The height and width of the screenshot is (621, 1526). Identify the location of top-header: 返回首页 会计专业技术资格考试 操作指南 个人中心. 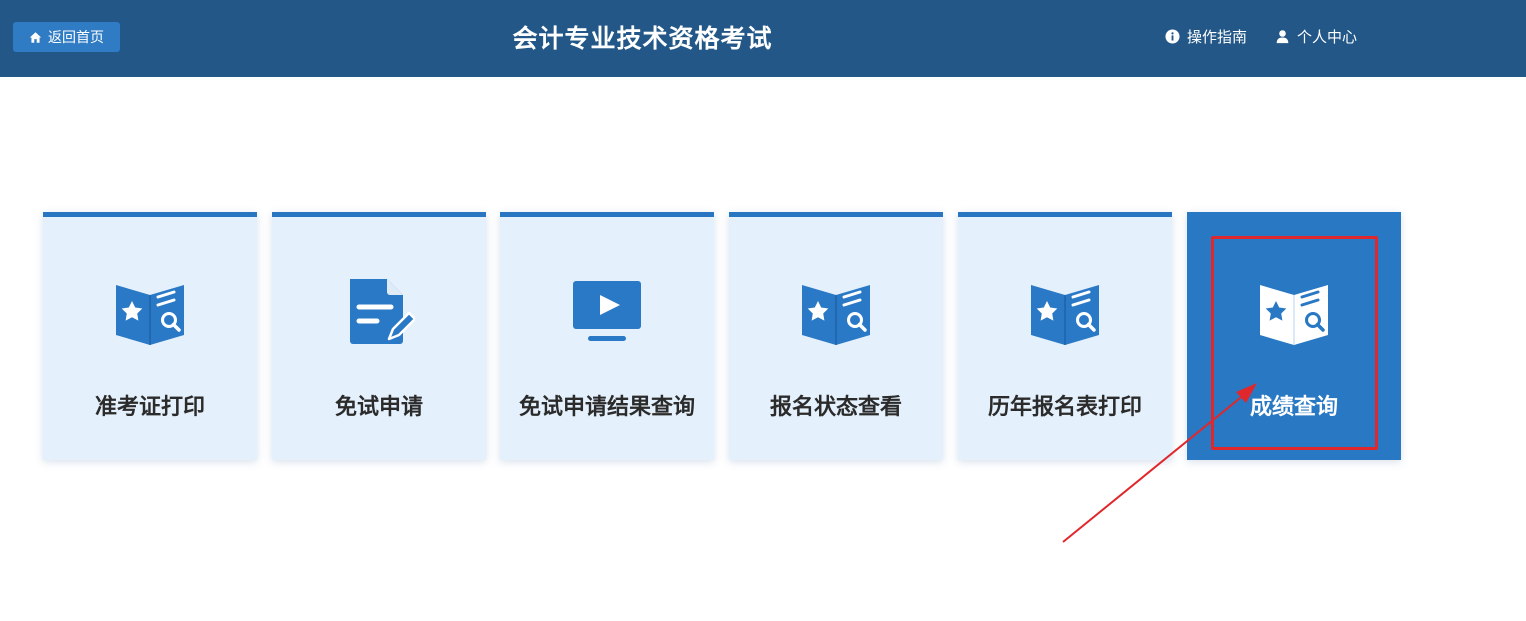
(763, 38).